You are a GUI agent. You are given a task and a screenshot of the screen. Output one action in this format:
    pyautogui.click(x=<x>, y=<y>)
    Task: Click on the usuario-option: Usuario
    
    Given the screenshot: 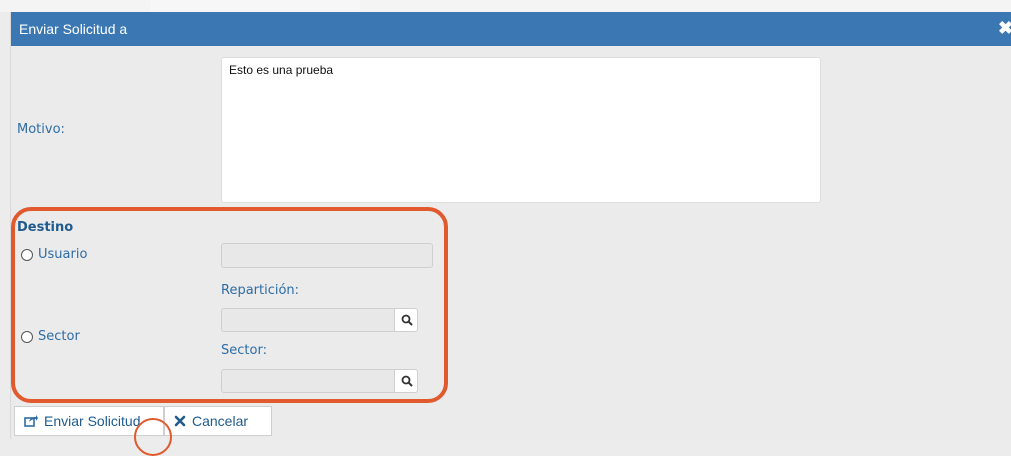 What is the action you would take?
    pyautogui.click(x=54, y=254)
    